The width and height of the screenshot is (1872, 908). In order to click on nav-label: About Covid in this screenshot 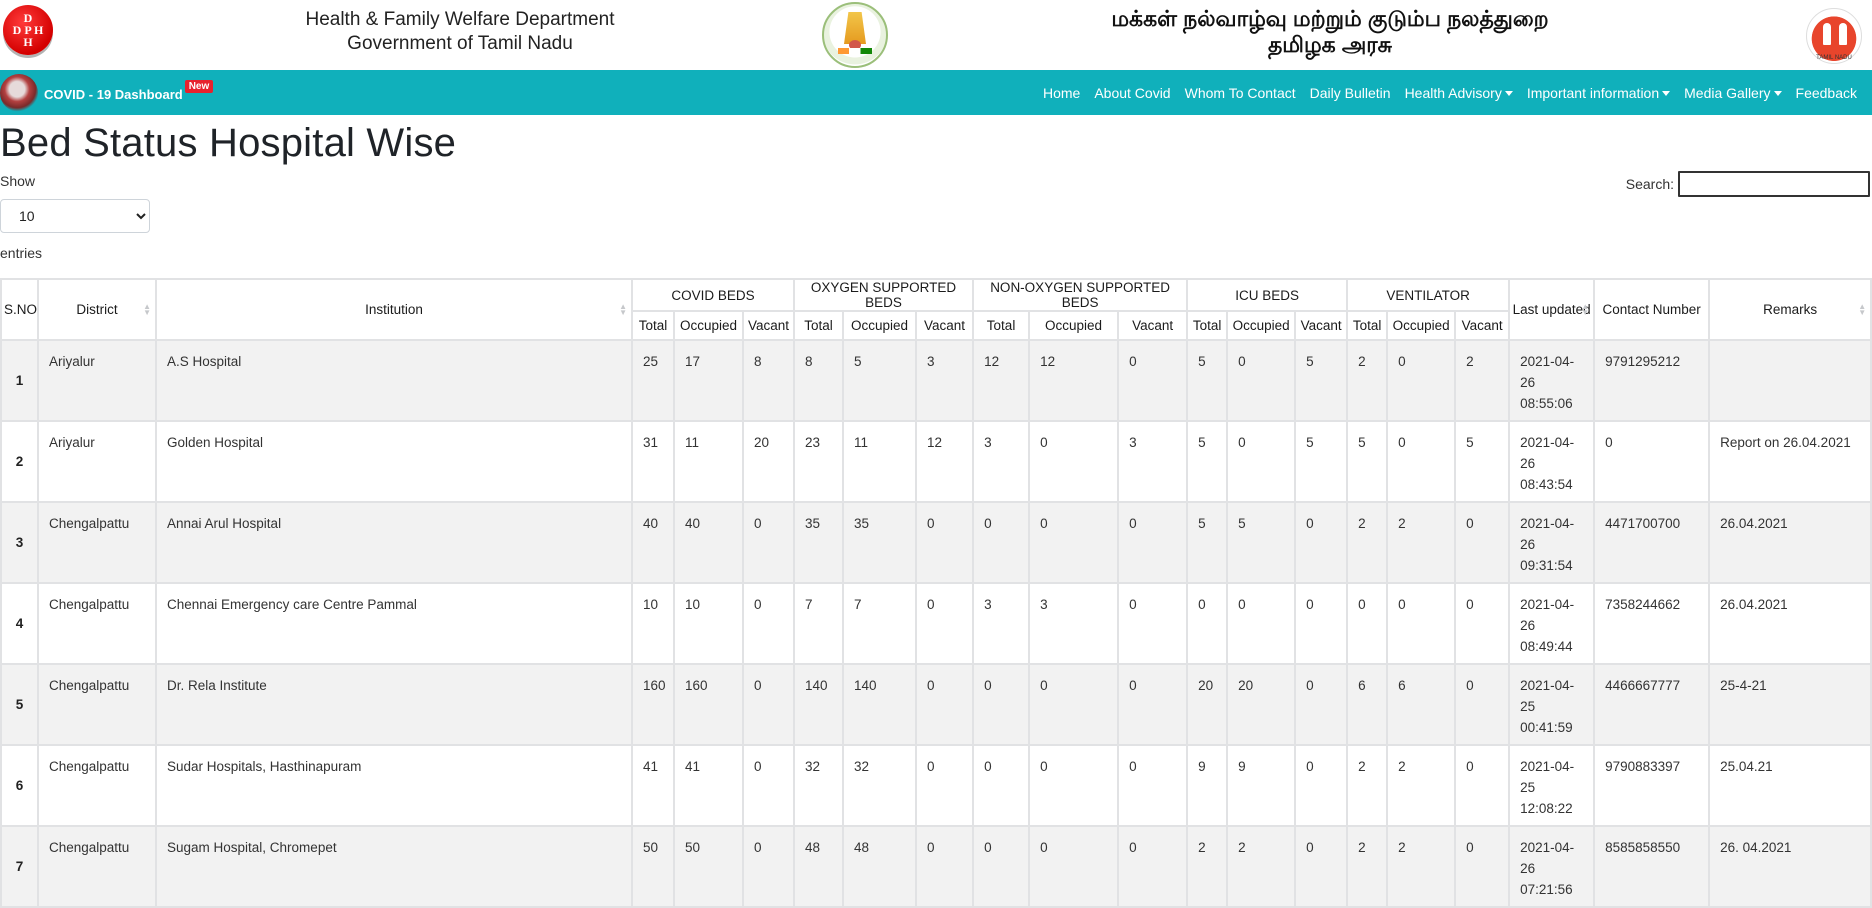, I will do `click(1132, 92)`.